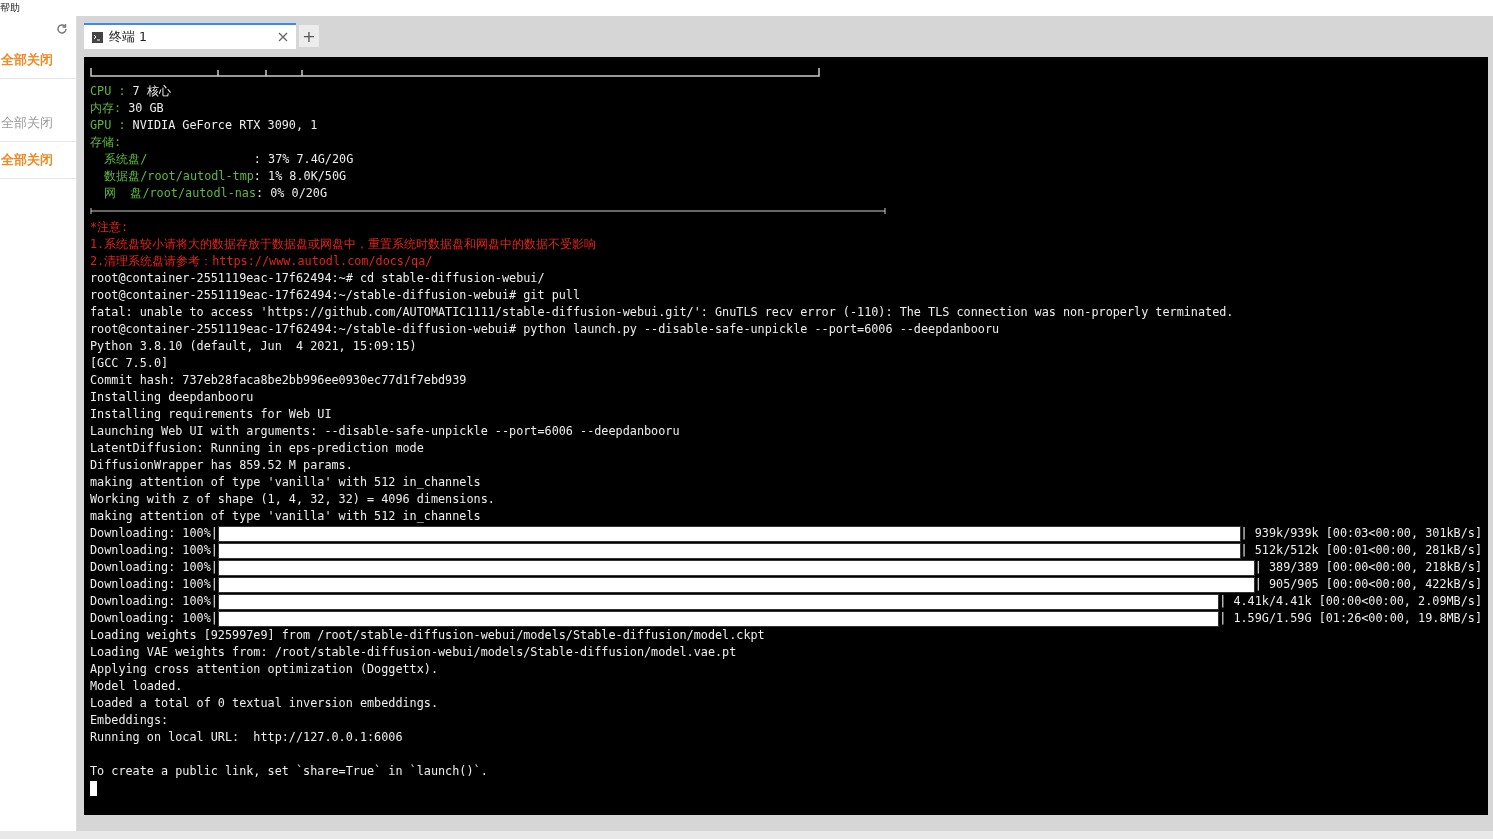  What do you see at coordinates (97, 37) in the screenshot?
I see `terminal-icon` at bounding box center [97, 37].